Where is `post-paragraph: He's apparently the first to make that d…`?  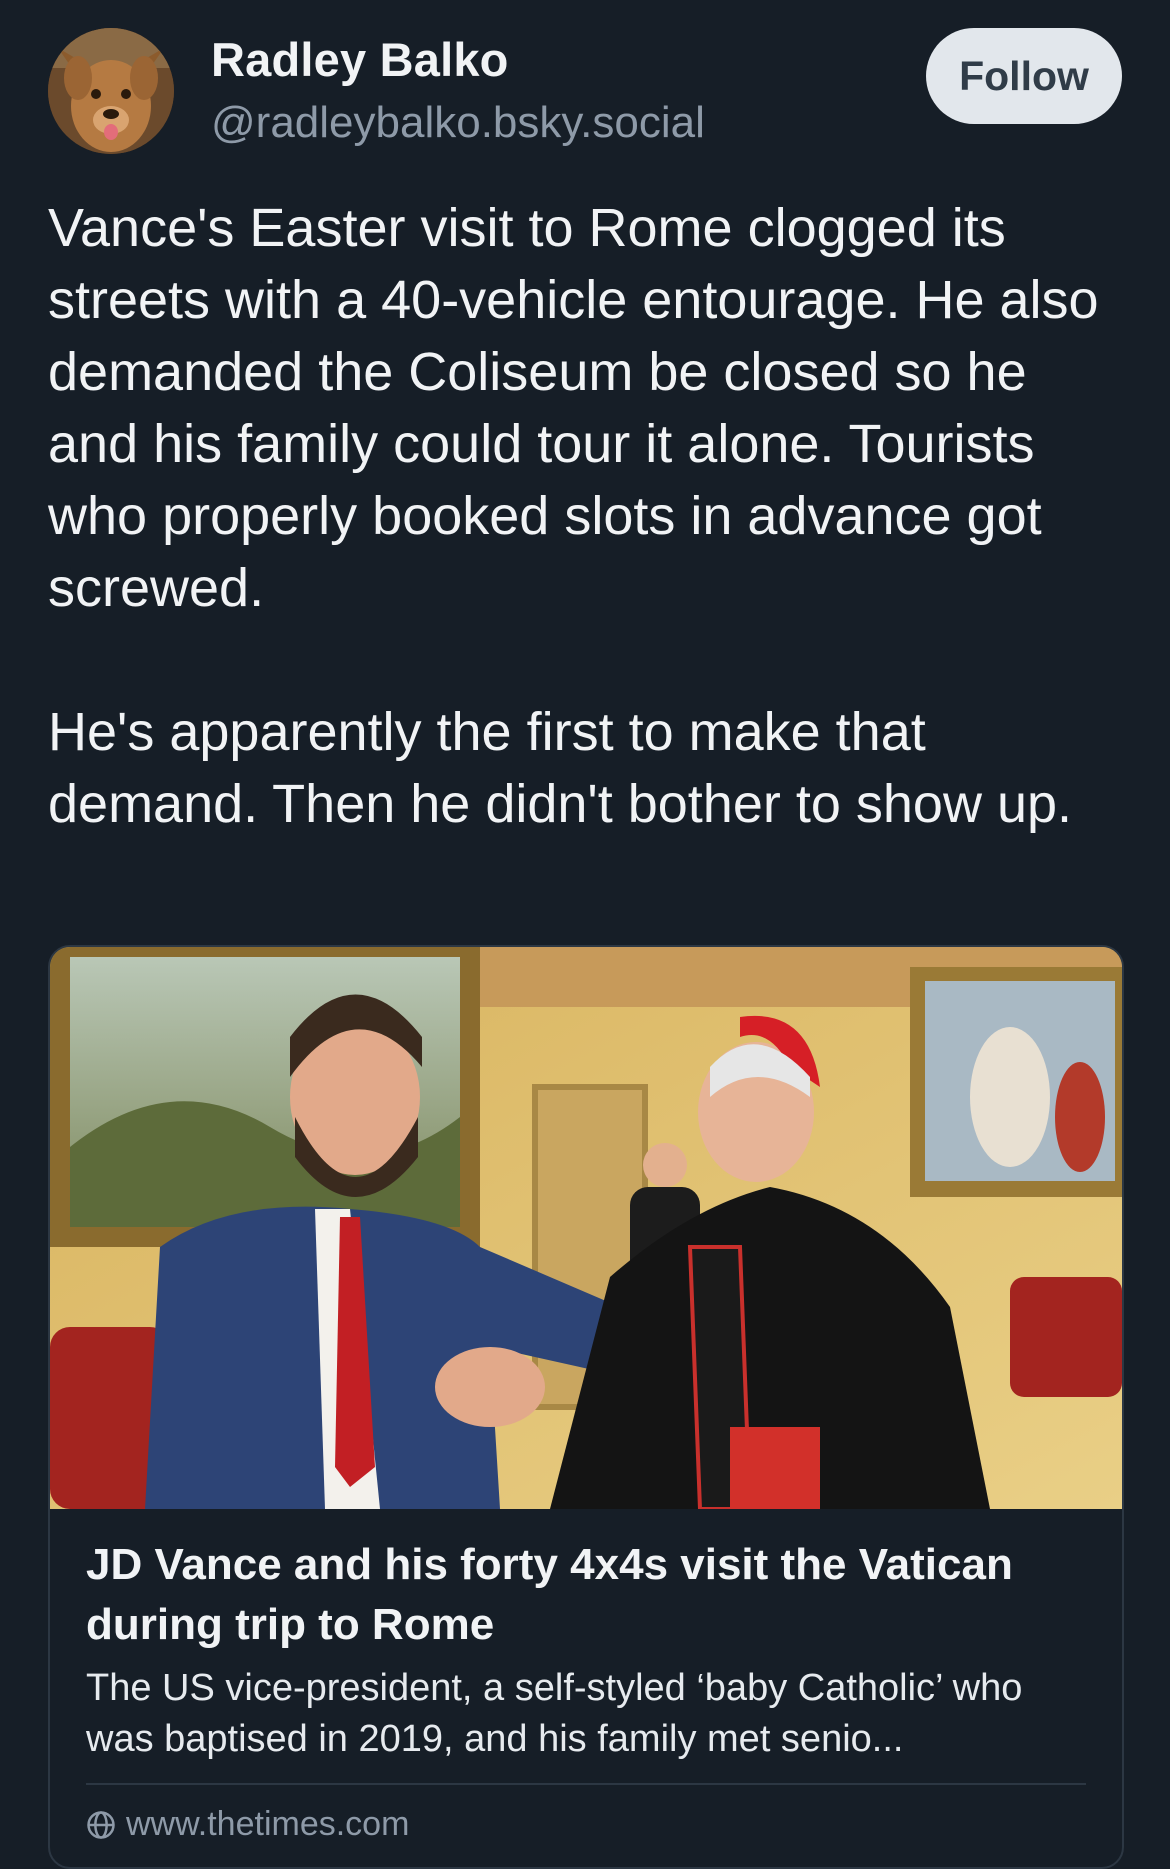 post-paragraph: He's apparently the first to make that d… is located at coordinates (560, 768).